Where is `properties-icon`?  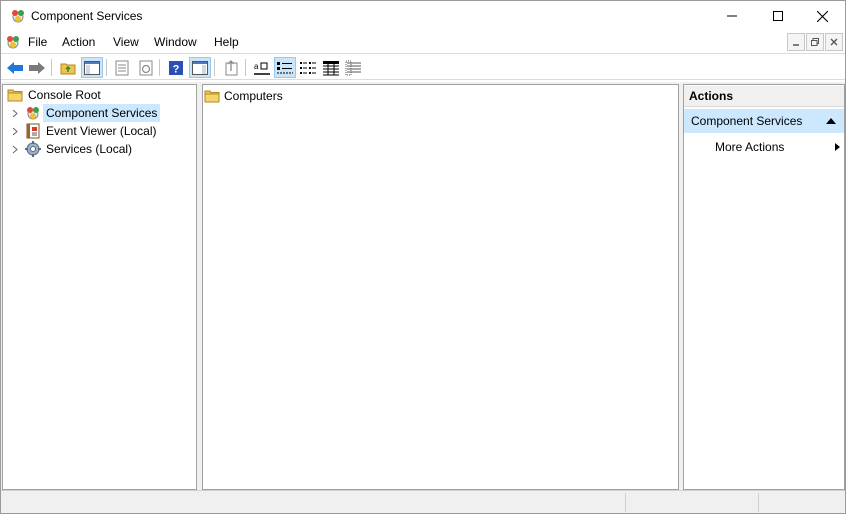 properties-icon is located at coordinates (122, 67).